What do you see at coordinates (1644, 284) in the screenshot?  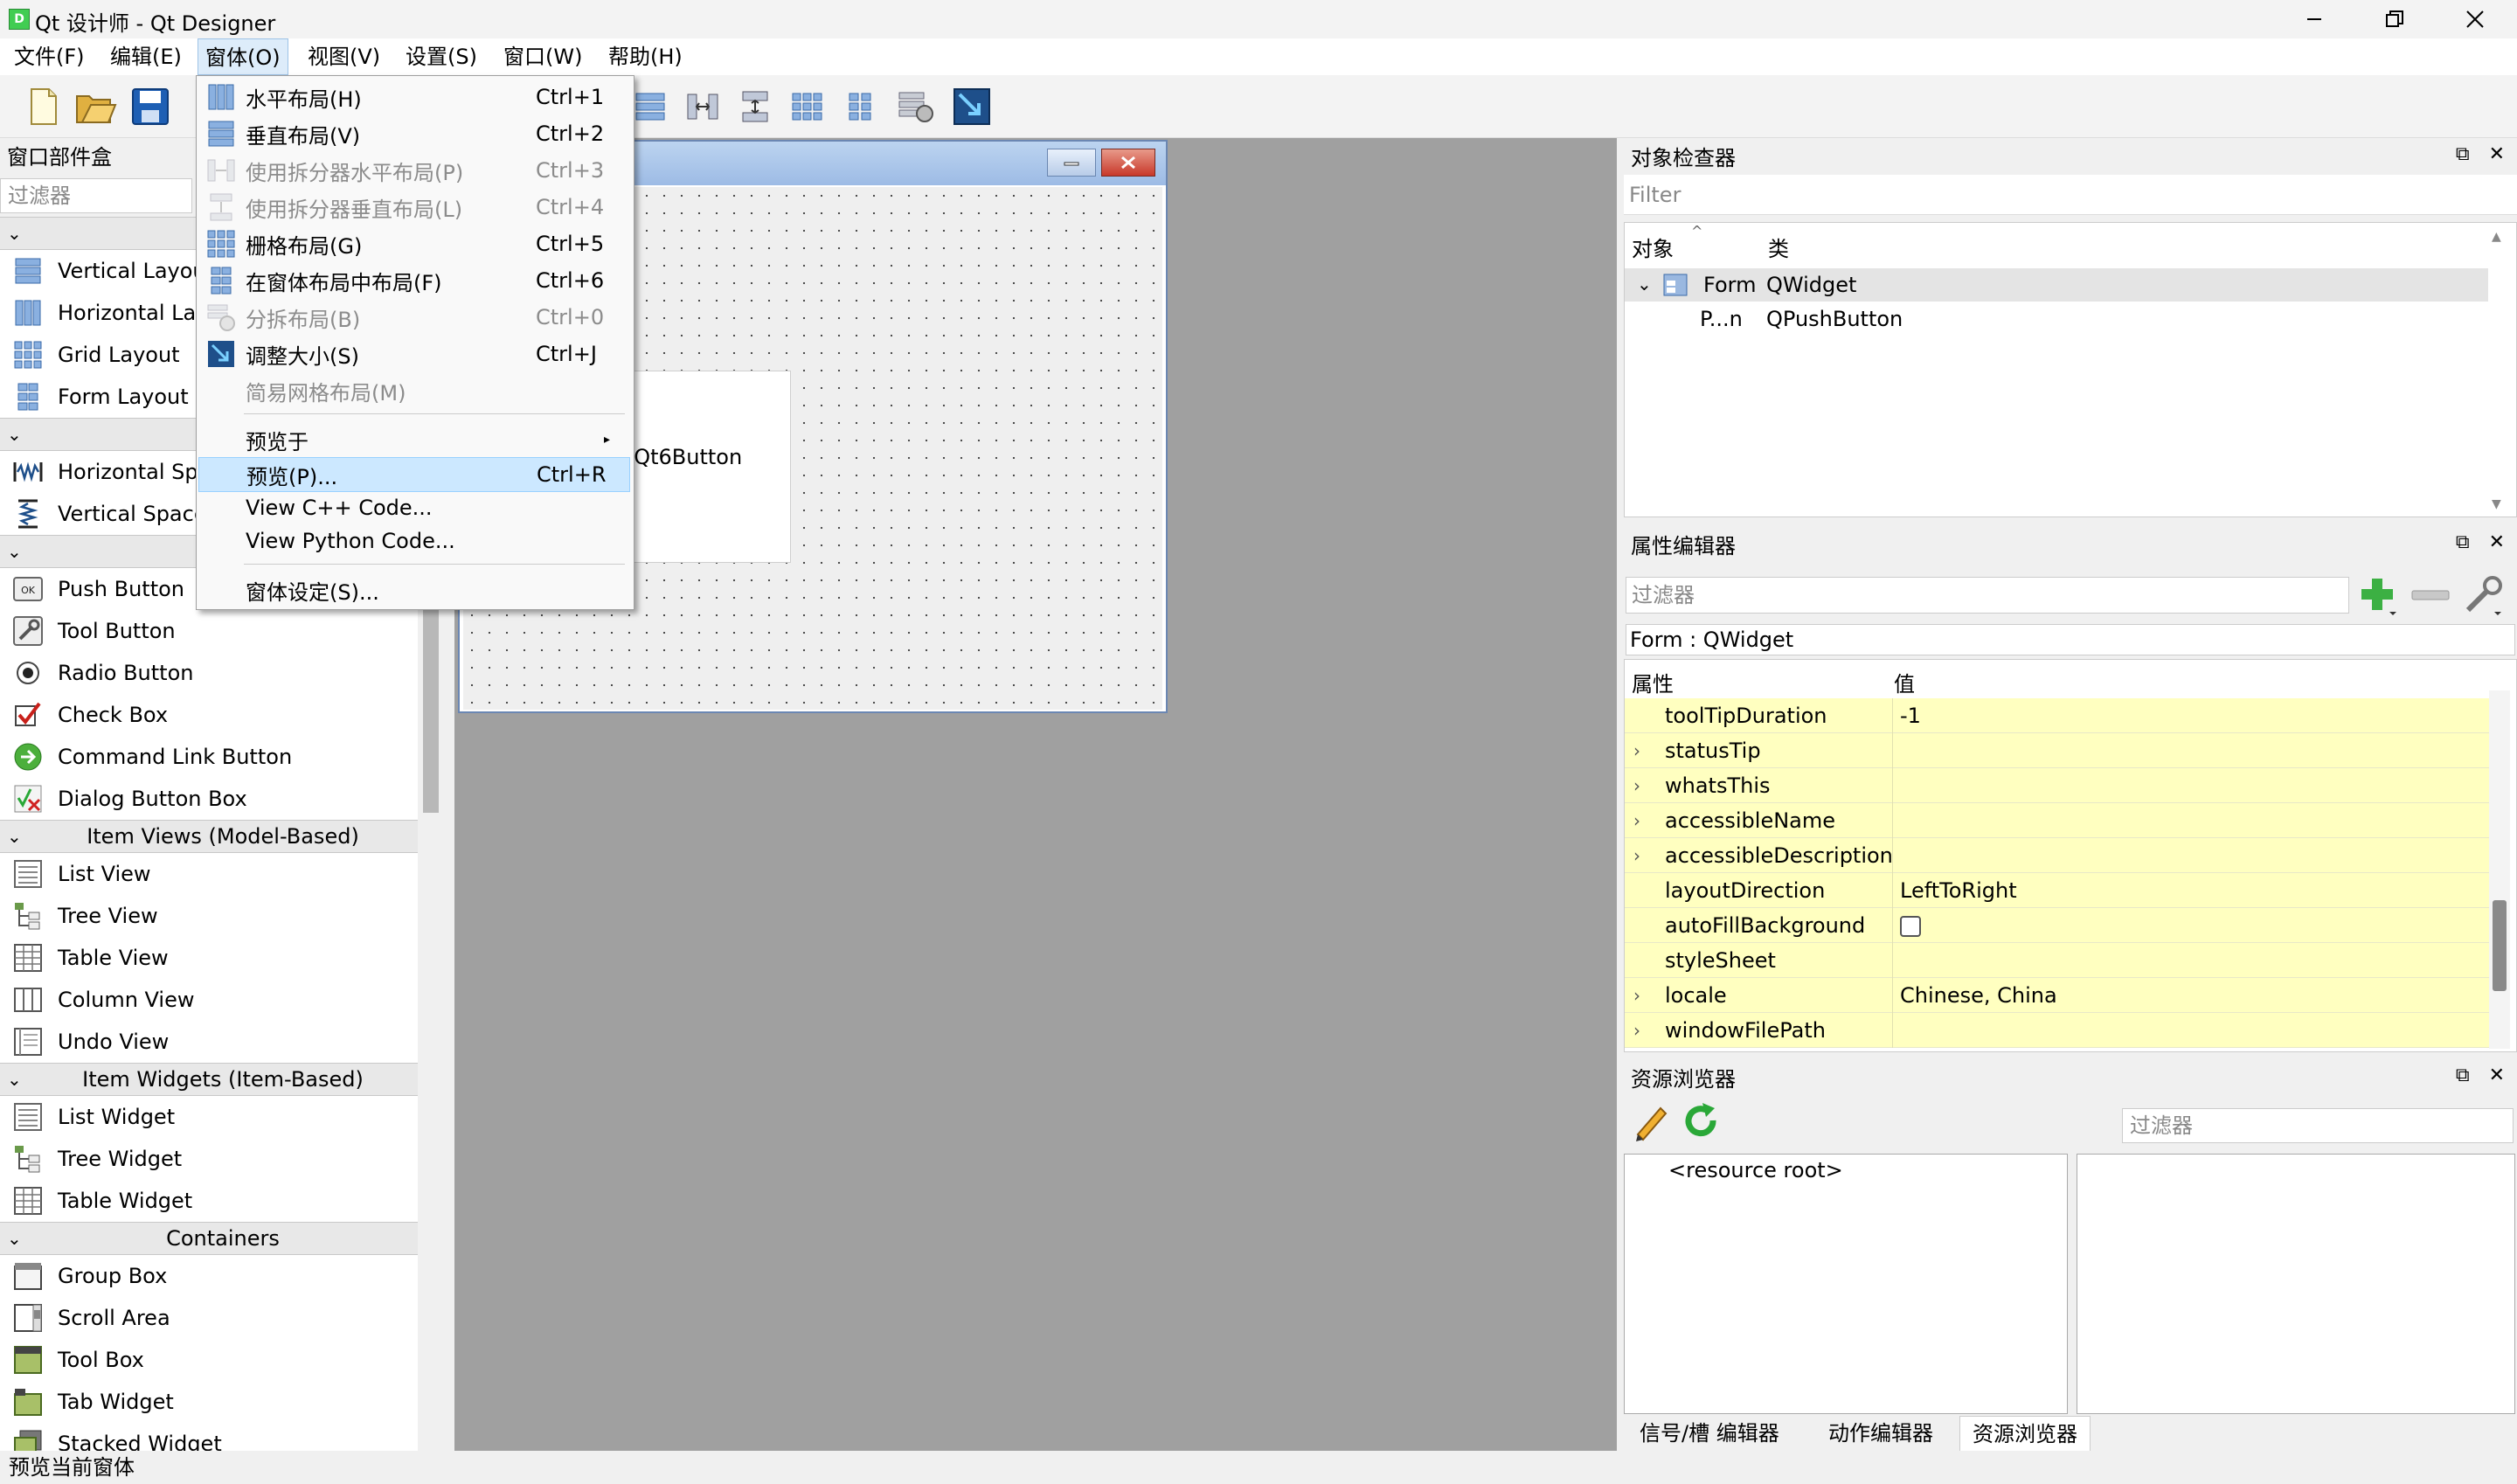 I see `expand-chevron-icon: ⌄` at bounding box center [1644, 284].